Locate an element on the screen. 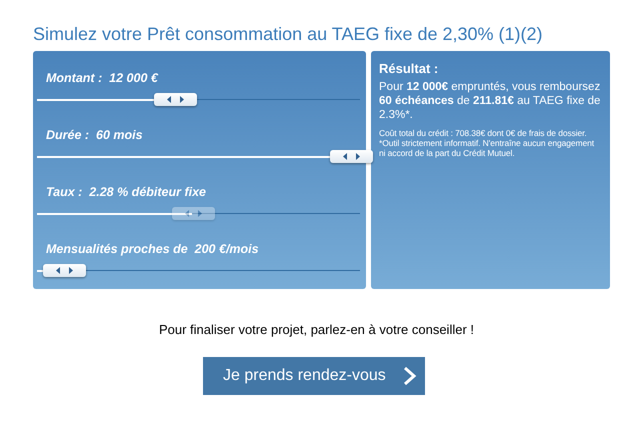 This screenshot has height=436, width=633. page-title: Simulez votre Prêt consommation au TAEG fixe de 2,30% (1)(2) is located at coordinates (288, 34).